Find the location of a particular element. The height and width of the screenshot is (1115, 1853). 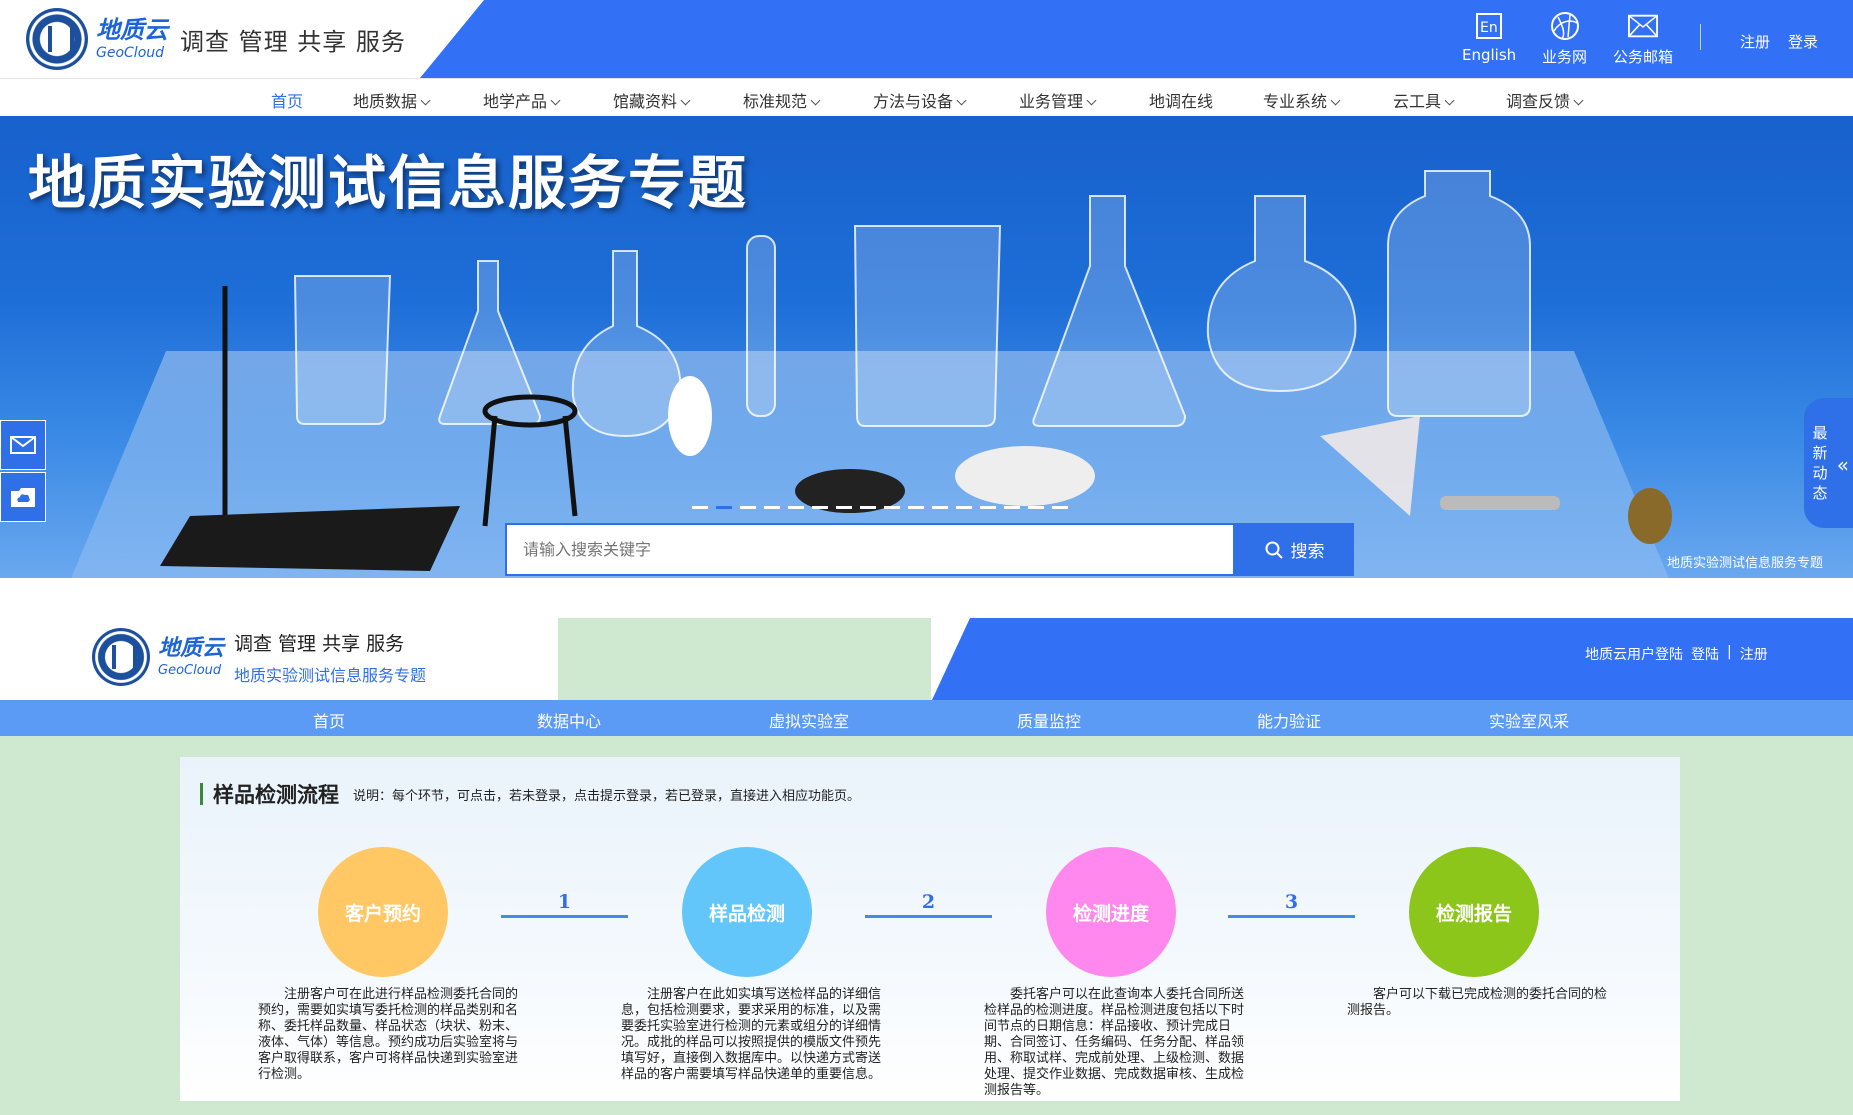

topic-subtitle: 地质实验测试信息服务专题 is located at coordinates (330, 675).